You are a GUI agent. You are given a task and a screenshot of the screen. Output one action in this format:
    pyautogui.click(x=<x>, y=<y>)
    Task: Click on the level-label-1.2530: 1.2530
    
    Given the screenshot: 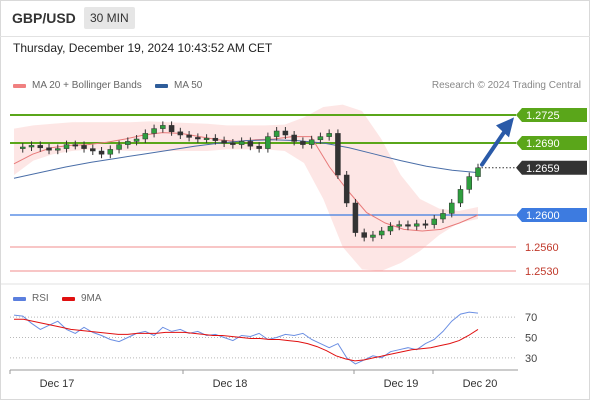 What is the action you would take?
    pyautogui.click(x=542, y=272)
    